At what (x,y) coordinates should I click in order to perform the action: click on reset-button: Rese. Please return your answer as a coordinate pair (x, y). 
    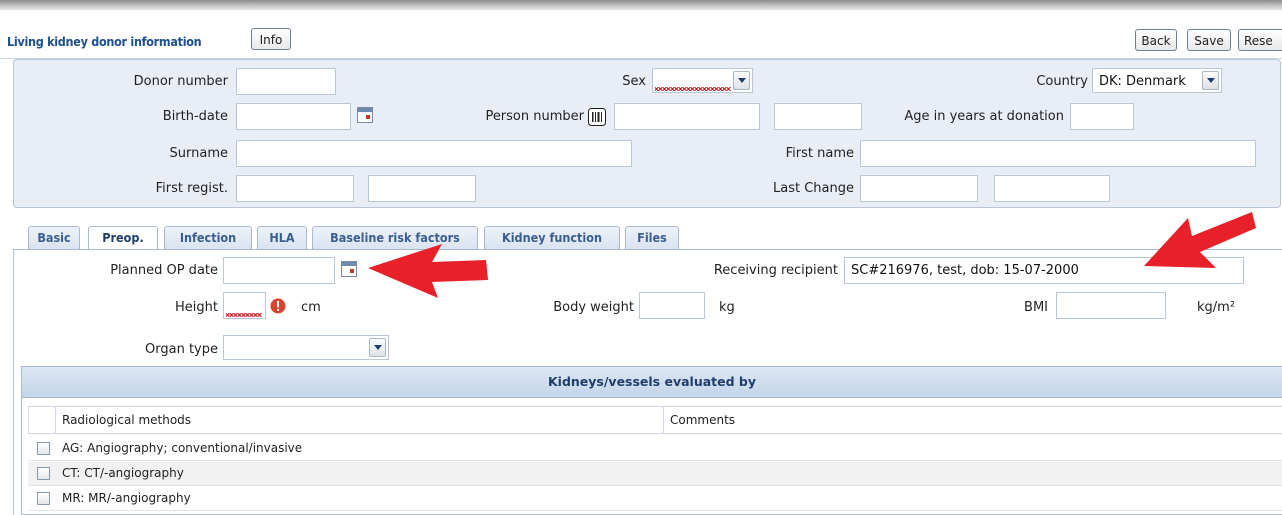
    Looking at the image, I should click on (1260, 40).